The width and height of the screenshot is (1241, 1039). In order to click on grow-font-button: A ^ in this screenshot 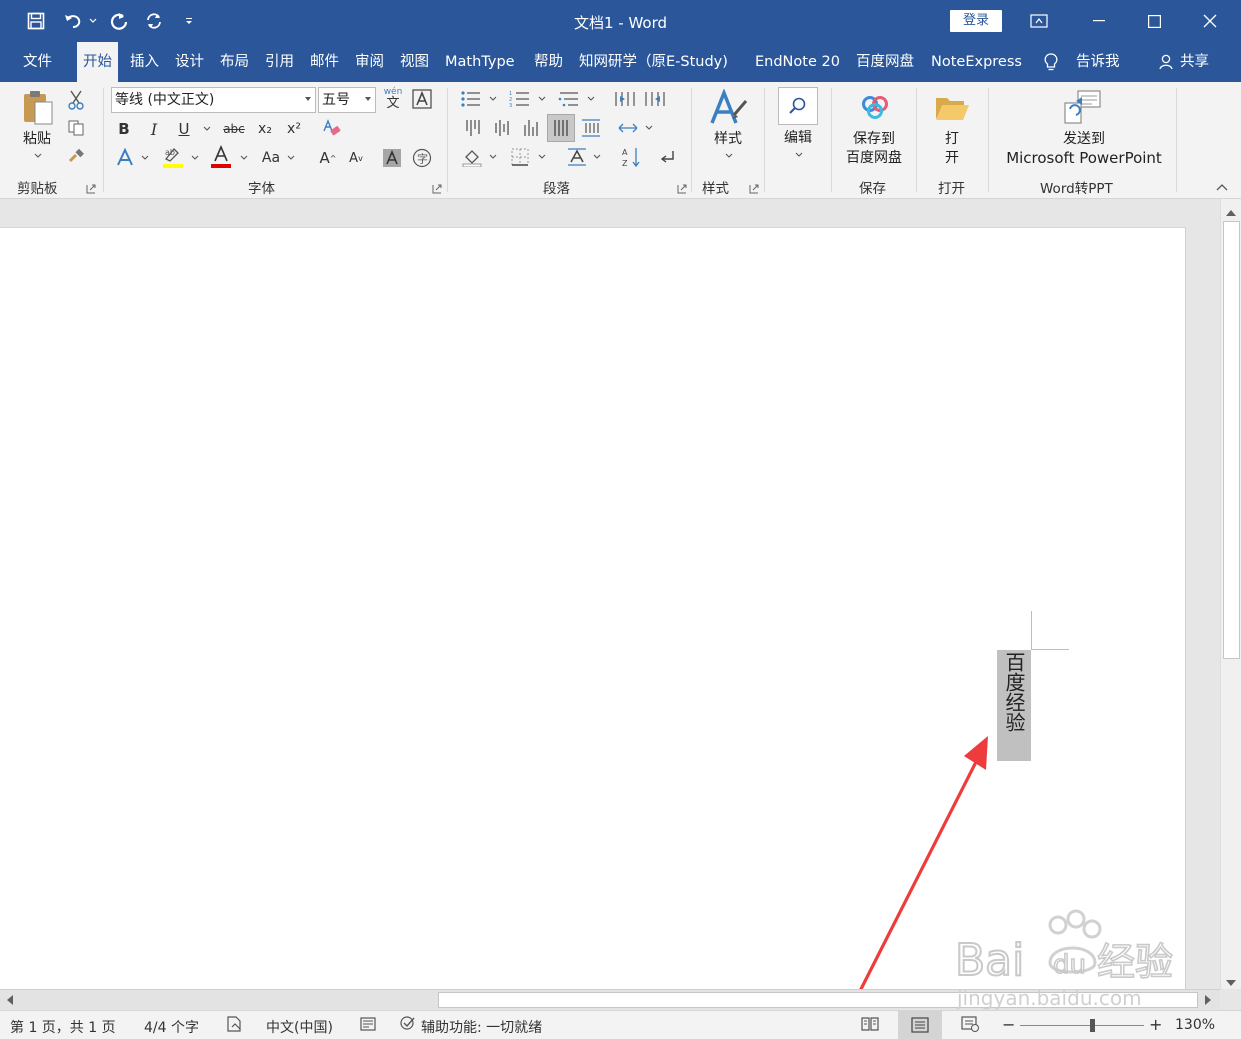, I will do `click(328, 158)`.